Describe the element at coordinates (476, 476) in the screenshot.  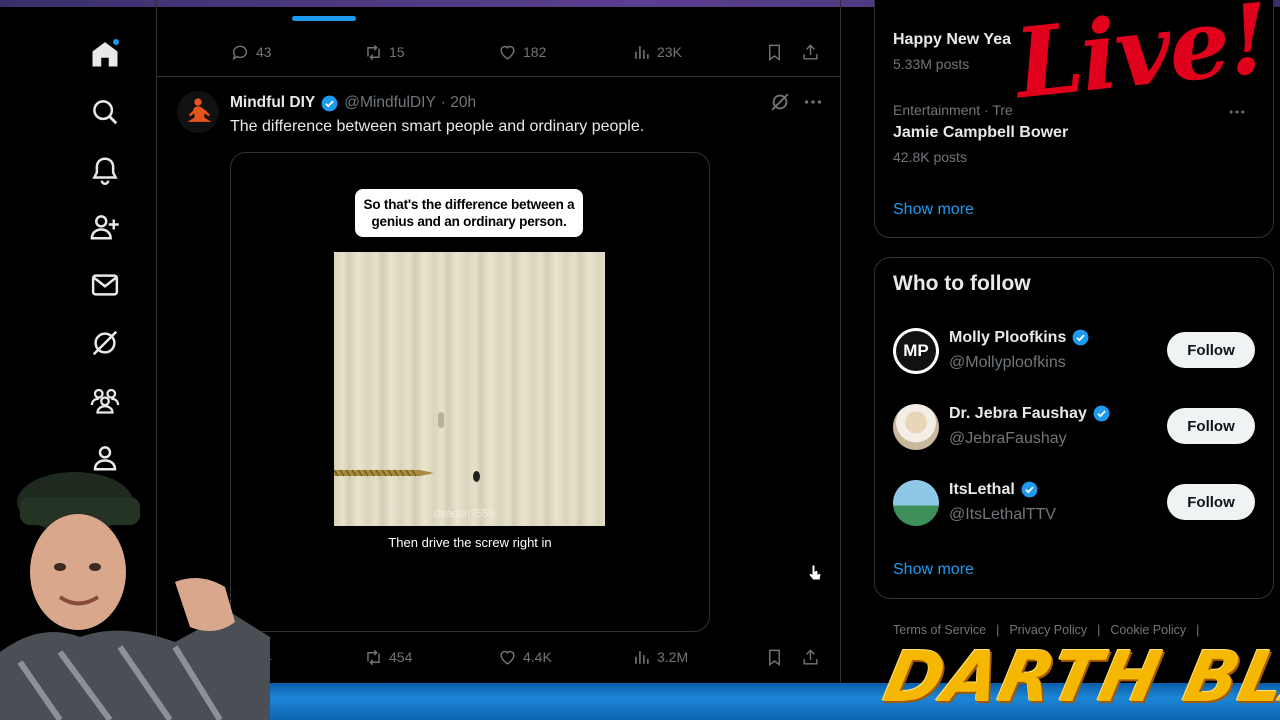
I see `screw-hole` at that location.